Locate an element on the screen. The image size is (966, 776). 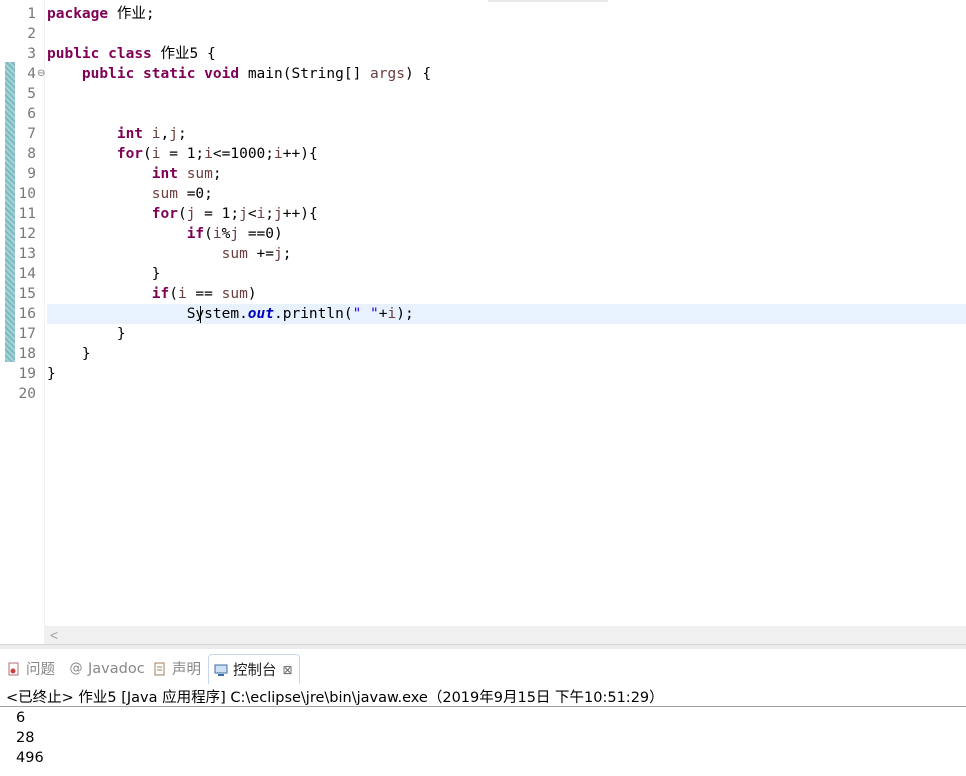
code-text: sum =0; is located at coordinates (130, 194).